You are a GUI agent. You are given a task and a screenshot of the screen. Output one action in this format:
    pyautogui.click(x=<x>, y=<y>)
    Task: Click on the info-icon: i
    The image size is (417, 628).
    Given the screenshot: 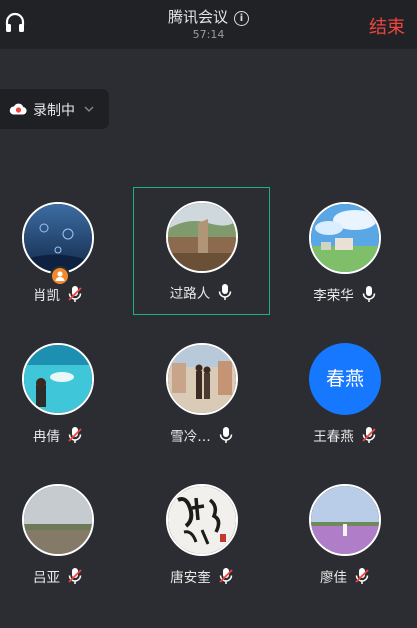 What is the action you would take?
    pyautogui.click(x=241, y=18)
    